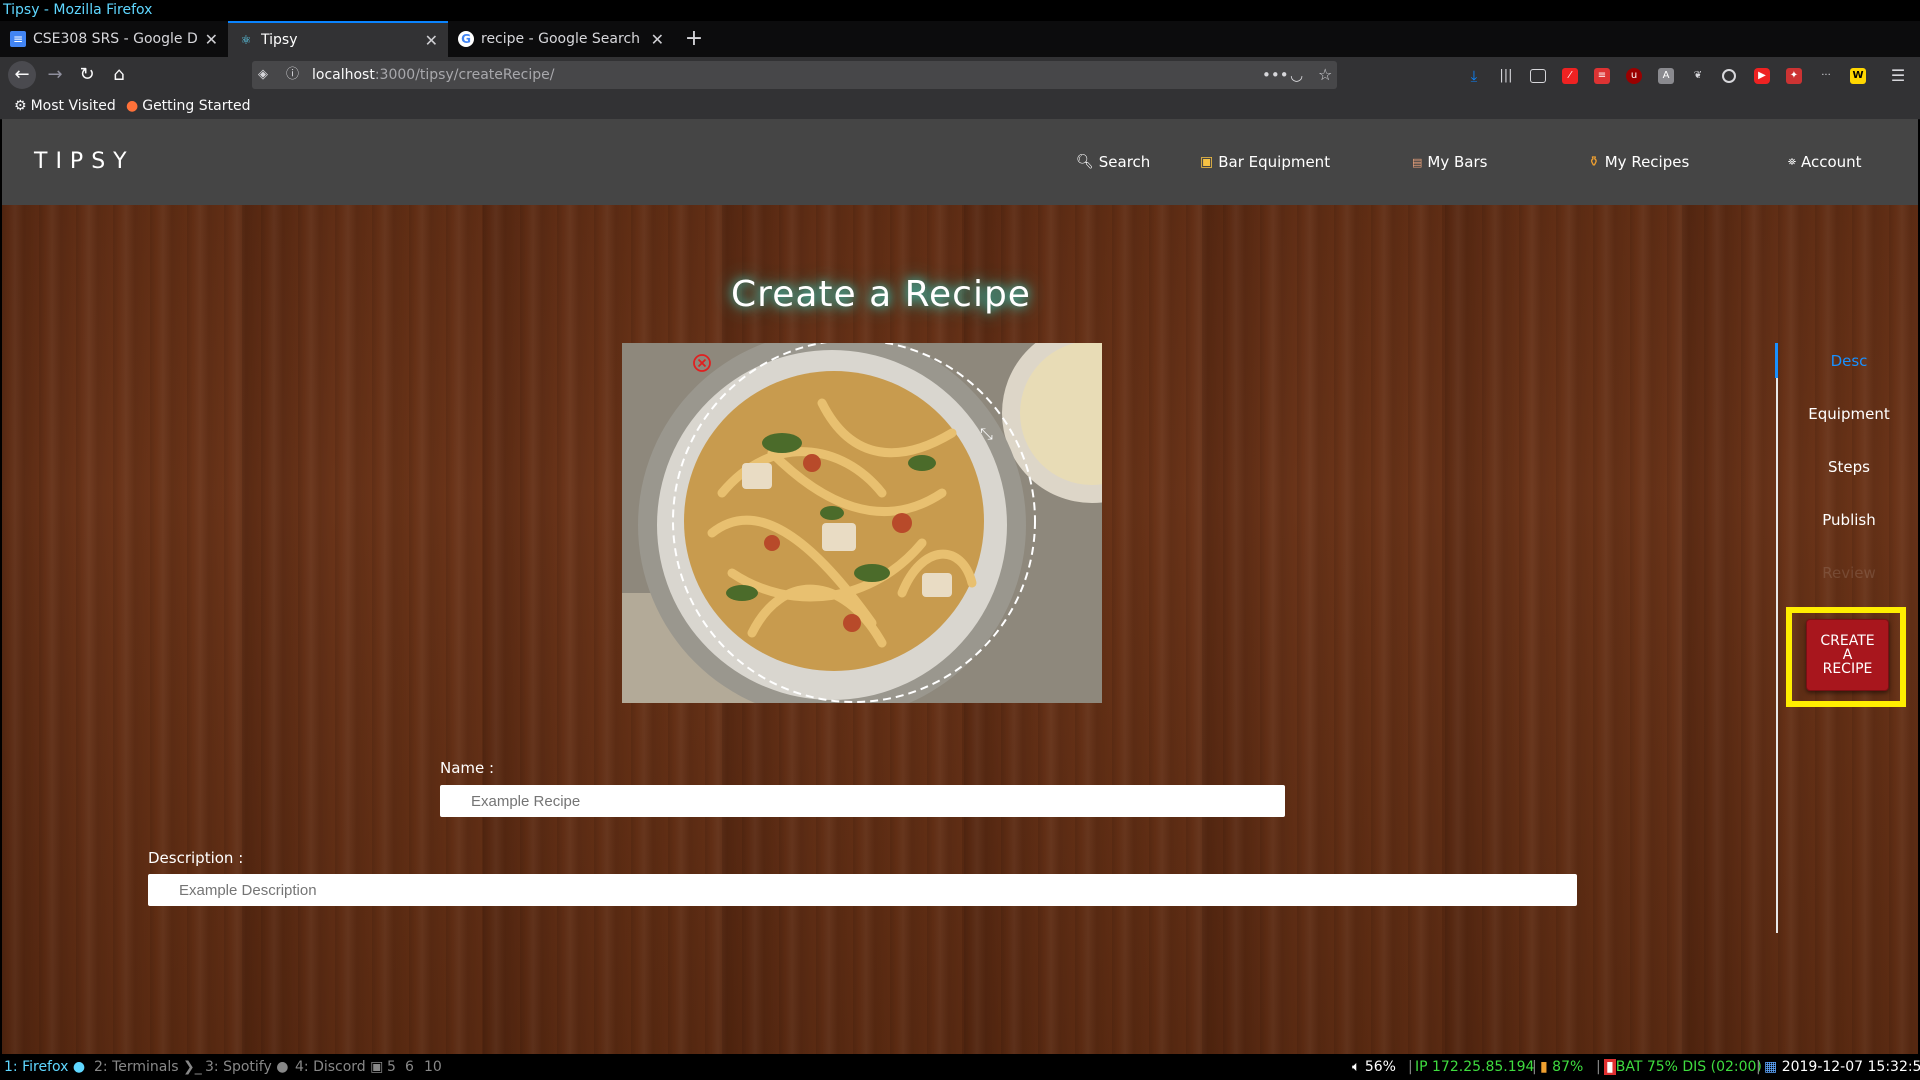 The image size is (1920, 1080). What do you see at coordinates (1474, 76) in the screenshot?
I see `downloads-icon: ⤓` at bounding box center [1474, 76].